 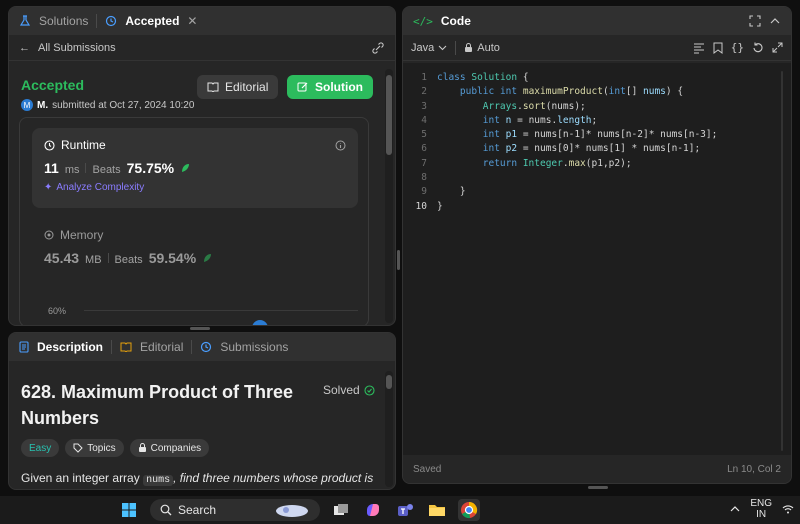 I want to click on line-number: 6, so click(x=424, y=149).